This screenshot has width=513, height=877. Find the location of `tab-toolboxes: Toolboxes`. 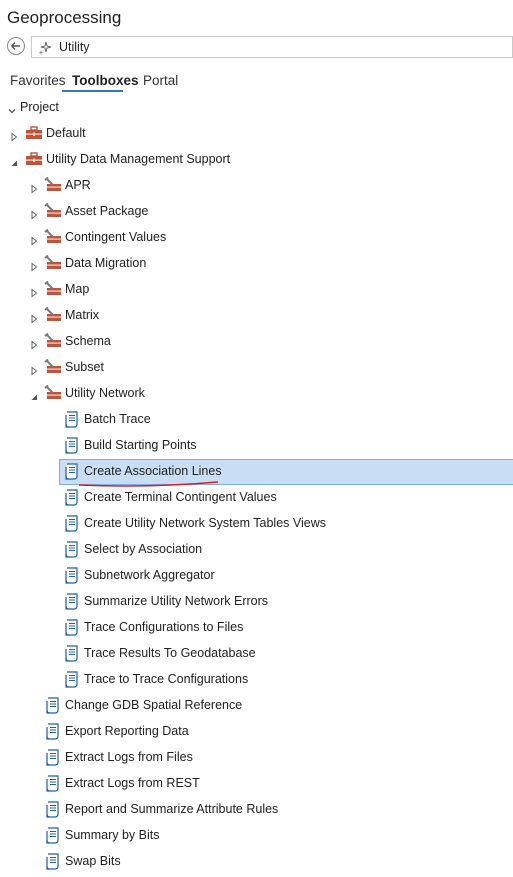

tab-toolboxes: Toolboxes is located at coordinates (105, 80).